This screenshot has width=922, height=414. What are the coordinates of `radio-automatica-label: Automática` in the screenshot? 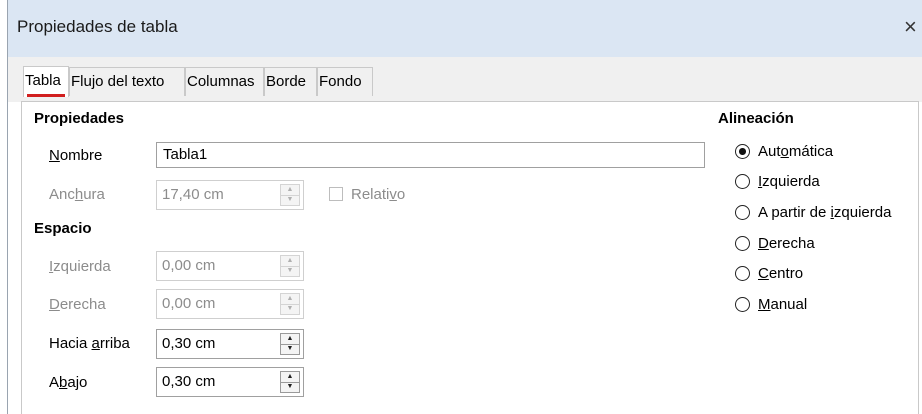 It's located at (795, 151).